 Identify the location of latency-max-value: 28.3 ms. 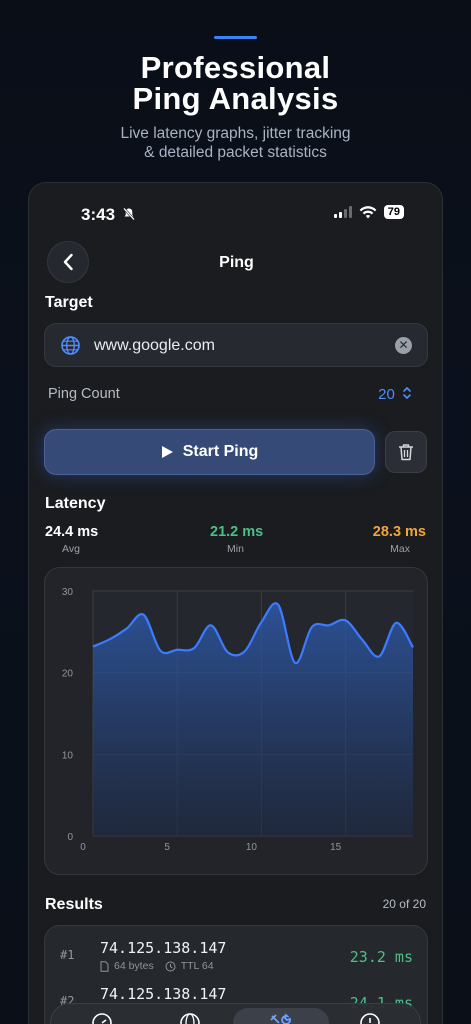
(399, 532).